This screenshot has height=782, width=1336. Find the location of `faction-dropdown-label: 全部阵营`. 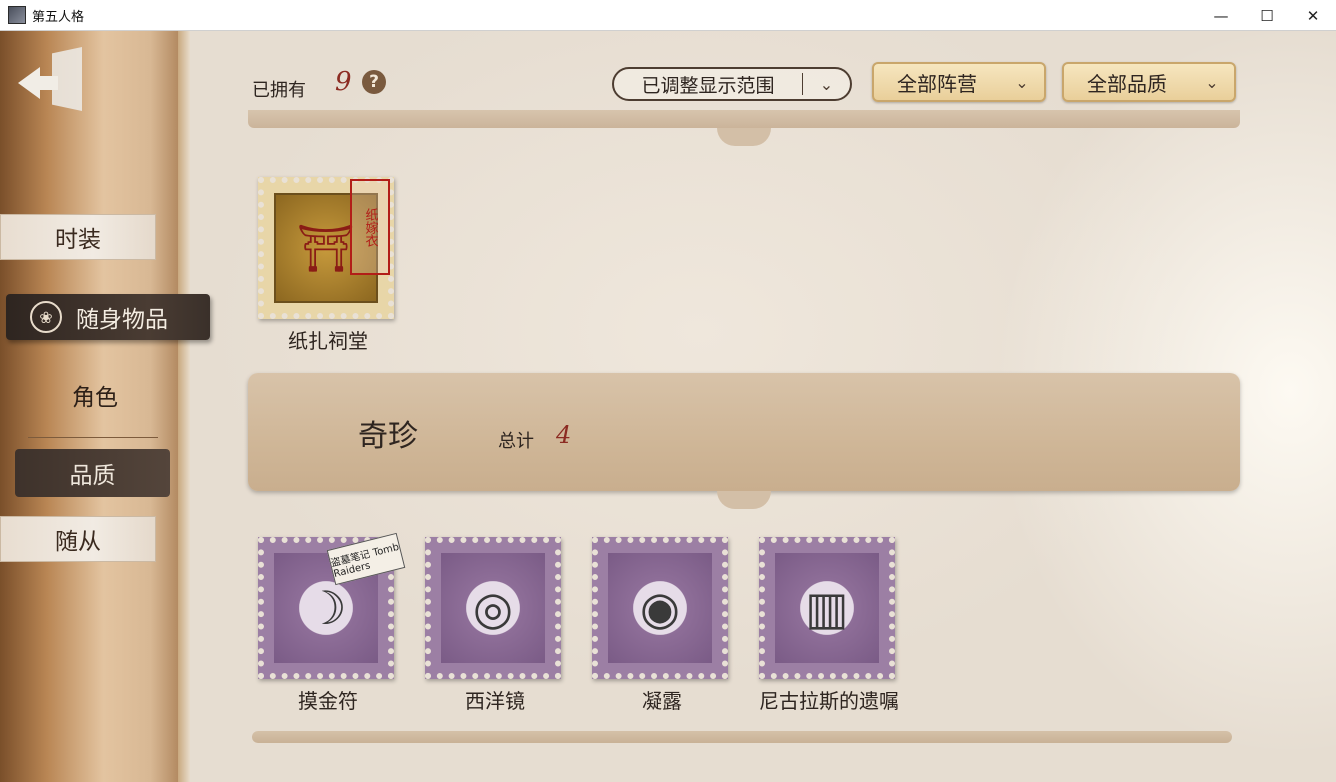

faction-dropdown-label: 全部阵营 is located at coordinates (937, 83).